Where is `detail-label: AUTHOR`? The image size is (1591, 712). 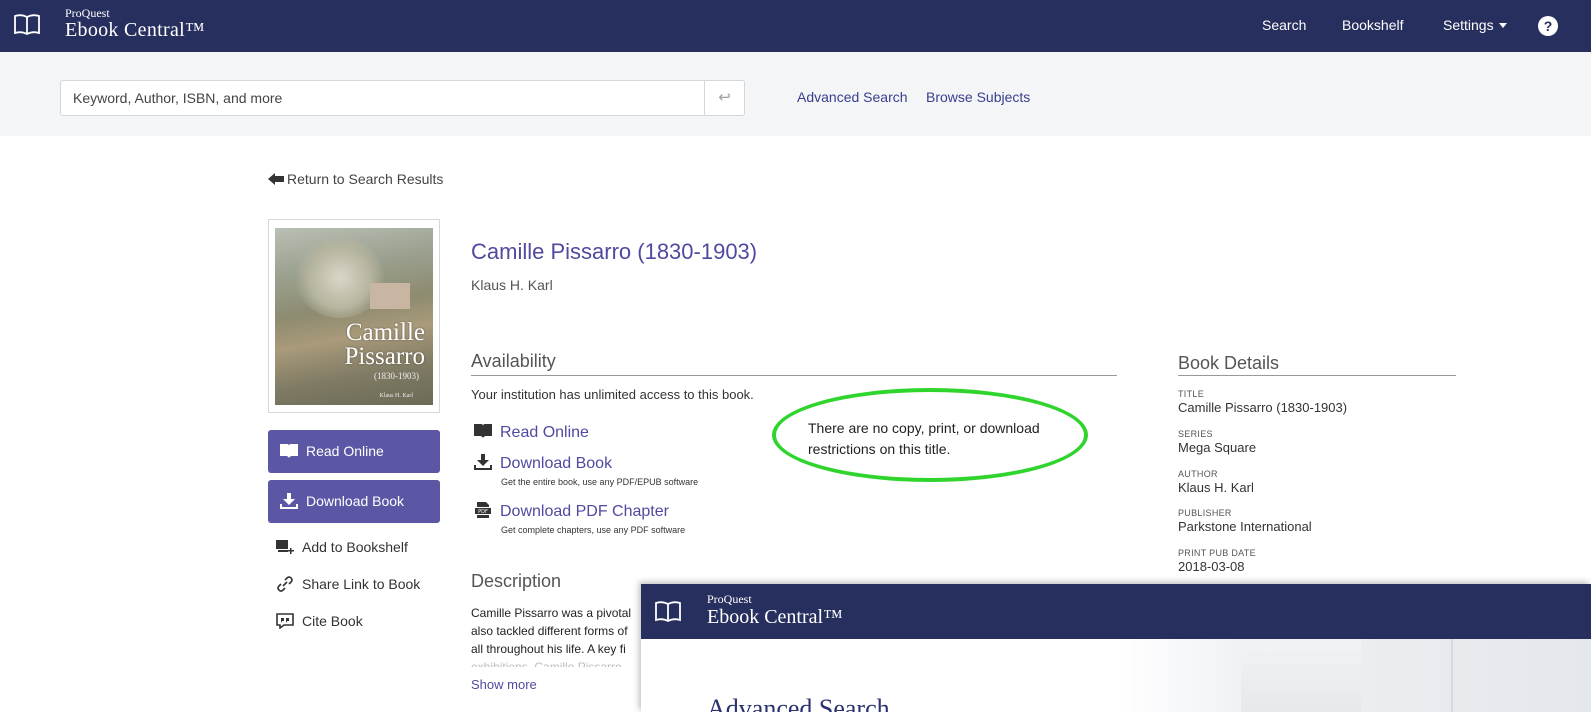
detail-label: AUTHOR is located at coordinates (1198, 474).